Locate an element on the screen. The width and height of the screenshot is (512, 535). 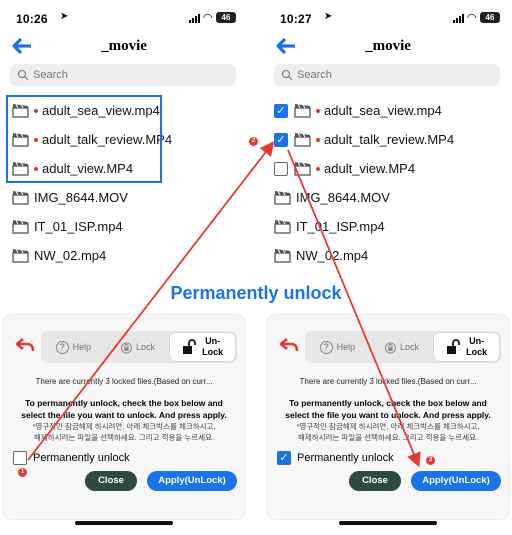
status-bar: 10:27 ➤ ◠ 46 is located at coordinates (390, 18).